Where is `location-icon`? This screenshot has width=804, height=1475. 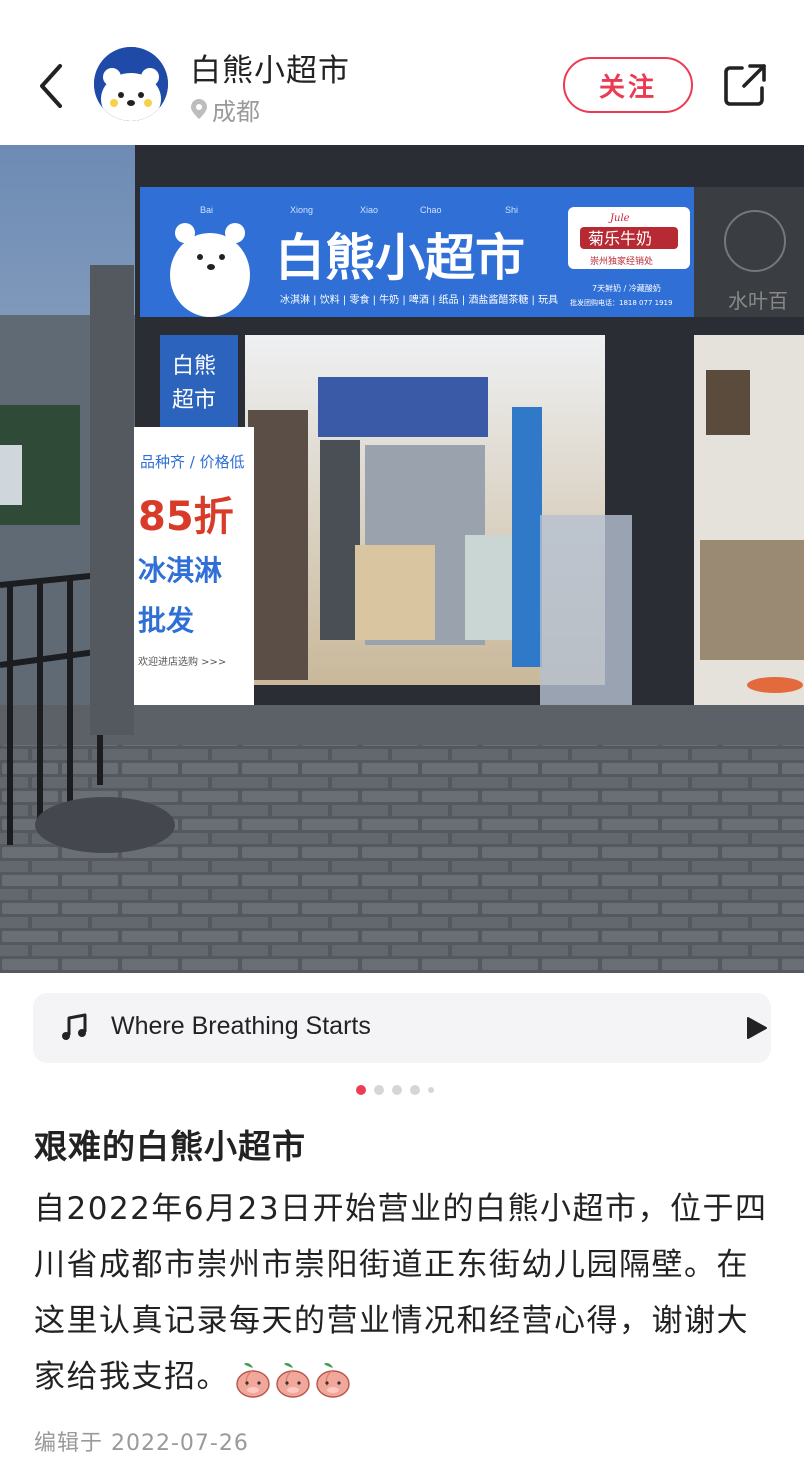 location-icon is located at coordinates (199, 109).